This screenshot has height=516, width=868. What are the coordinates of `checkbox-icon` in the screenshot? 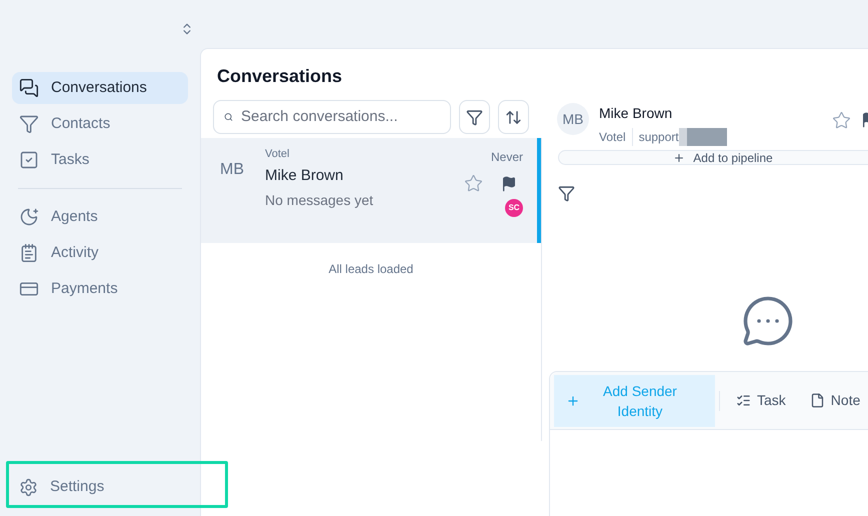 It's located at (29, 160).